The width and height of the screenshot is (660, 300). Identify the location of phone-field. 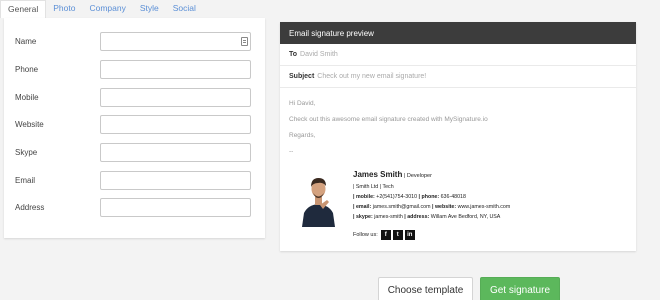
(175, 69).